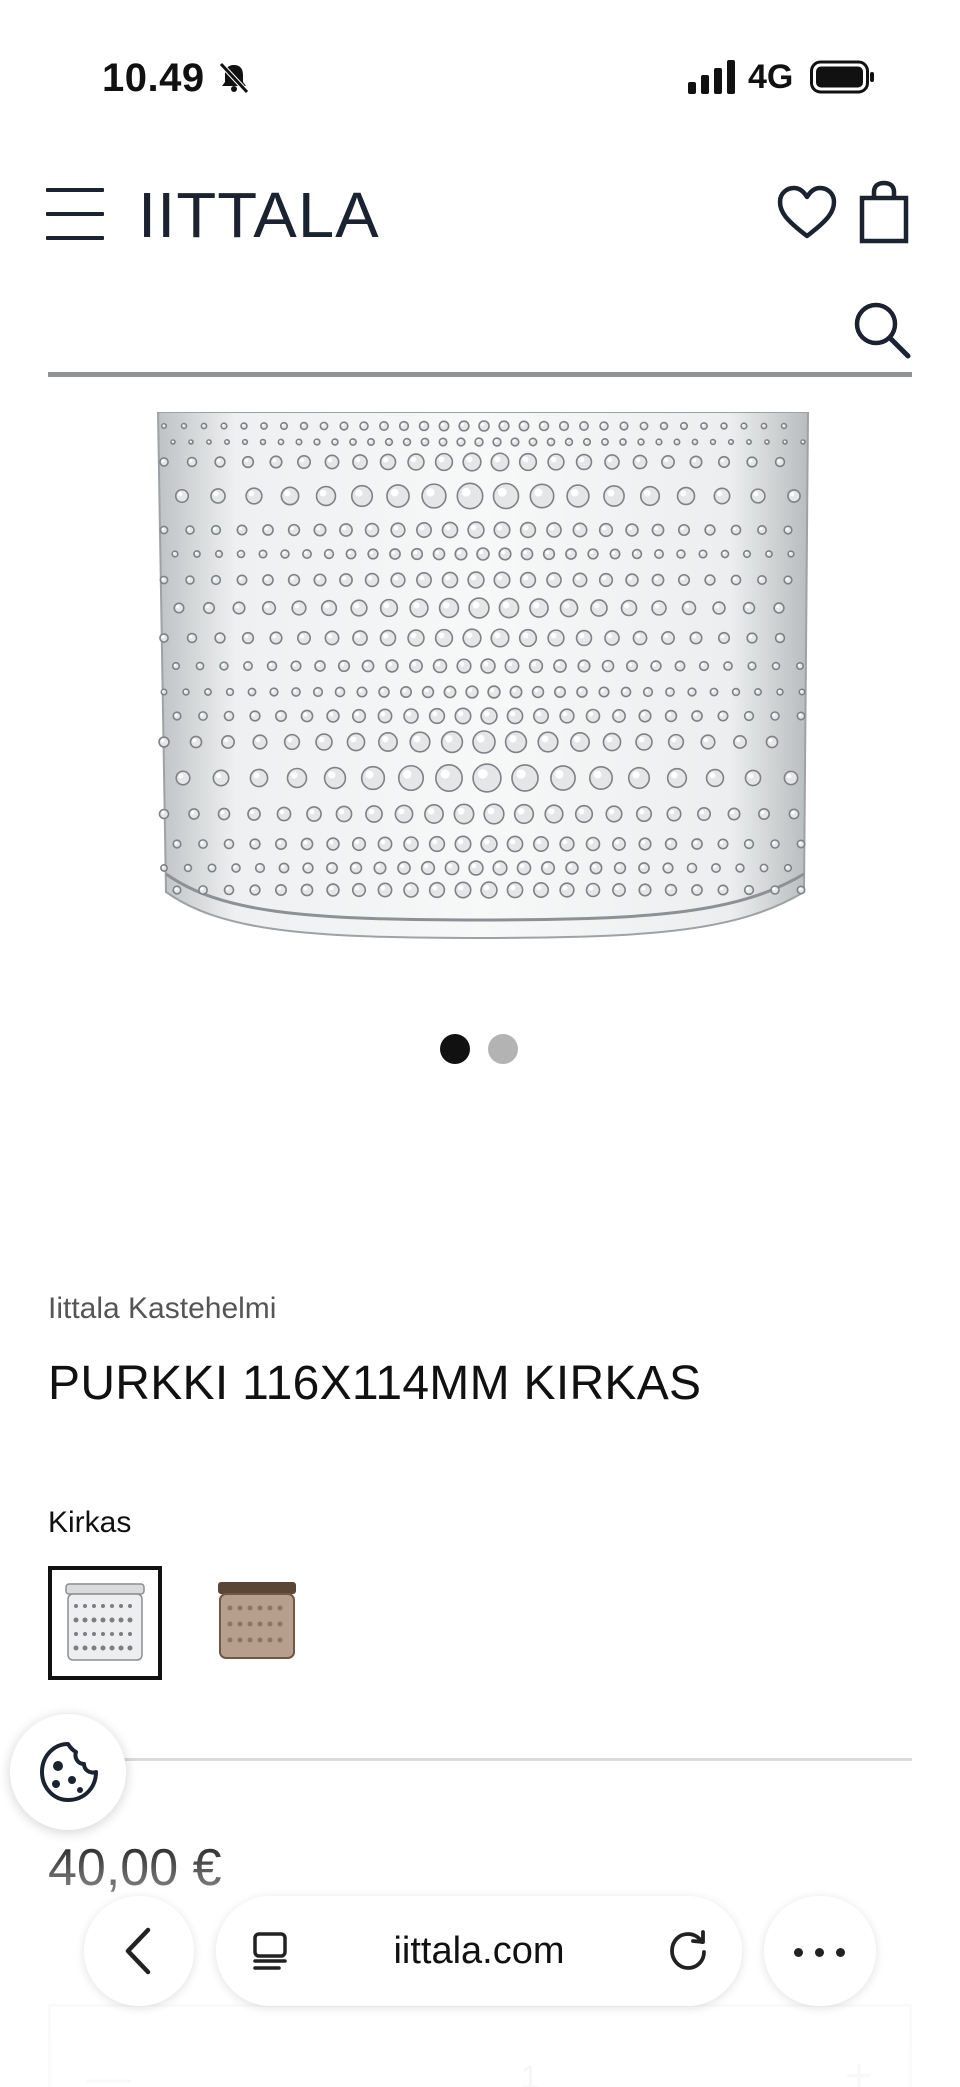 This screenshot has width=960, height=2087. I want to click on url-text: iittala.com, so click(479, 1951).